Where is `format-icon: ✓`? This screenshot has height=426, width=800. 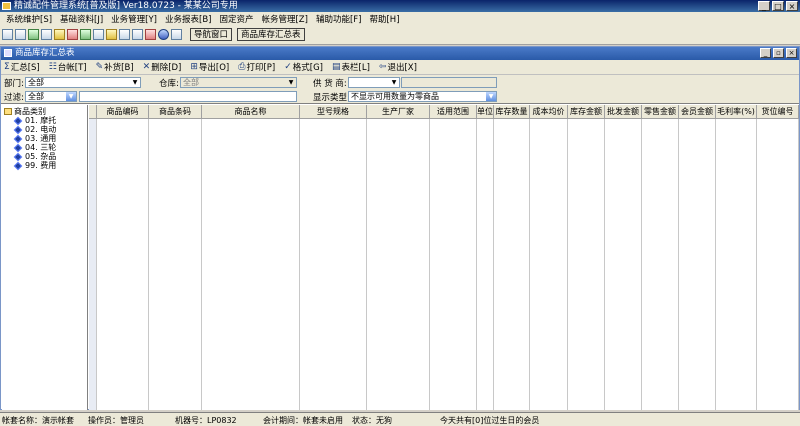
format-icon: ✓ is located at coordinates (288, 67).